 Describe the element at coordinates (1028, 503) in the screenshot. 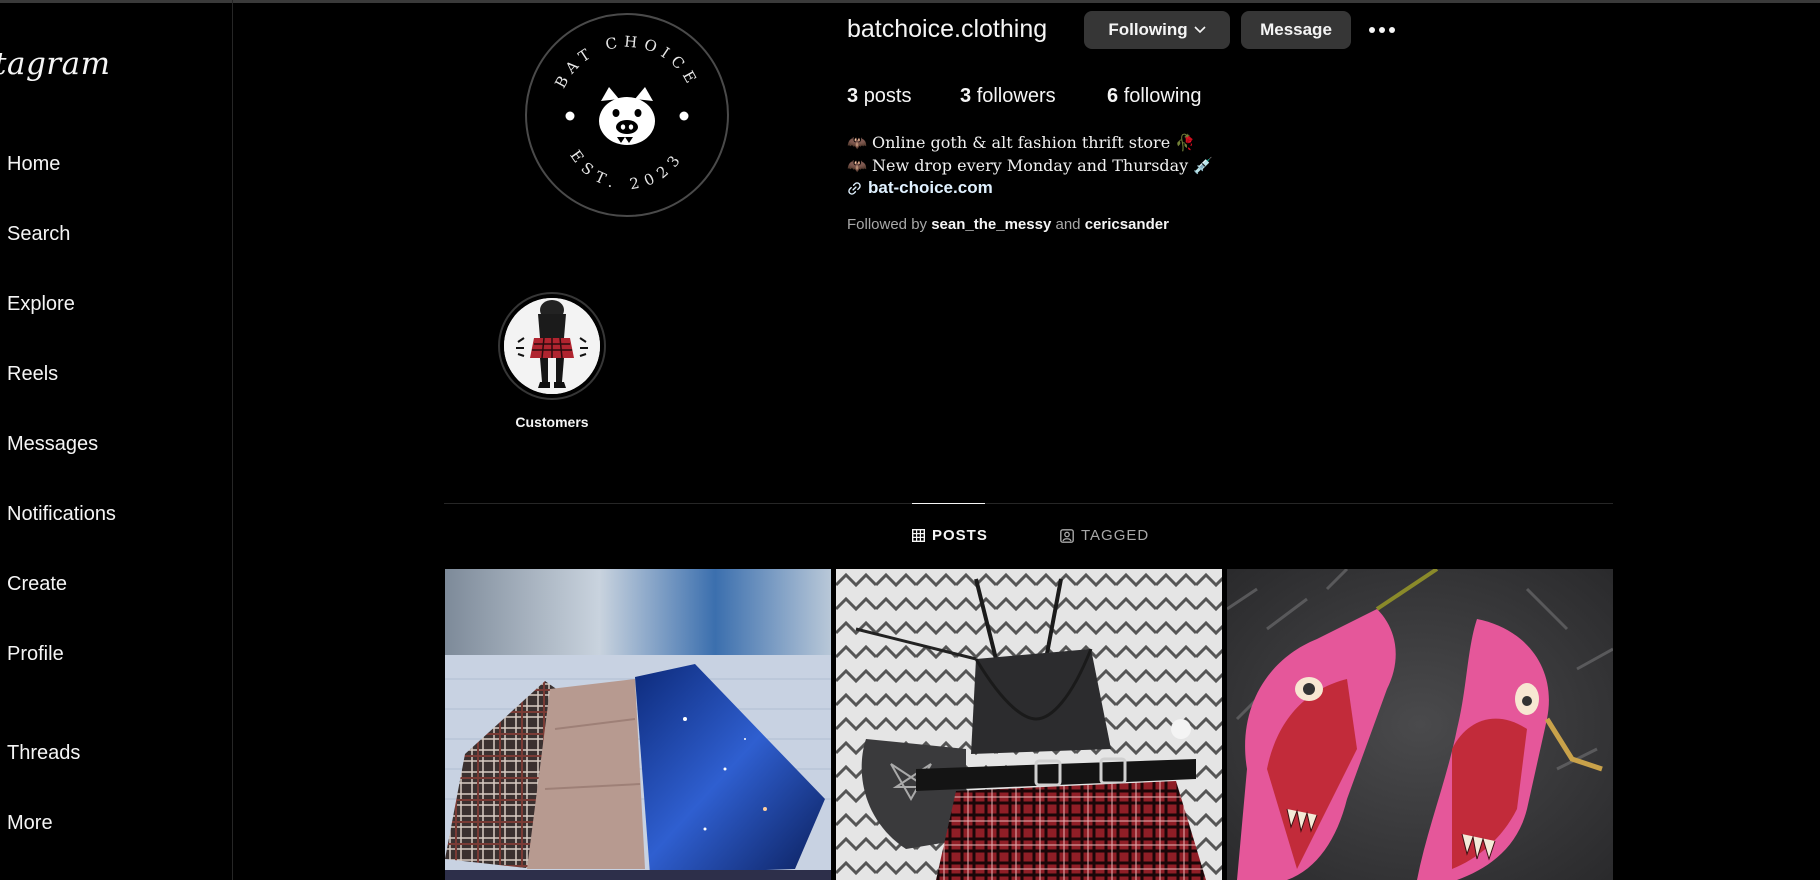

I see `tabs-divider` at that location.